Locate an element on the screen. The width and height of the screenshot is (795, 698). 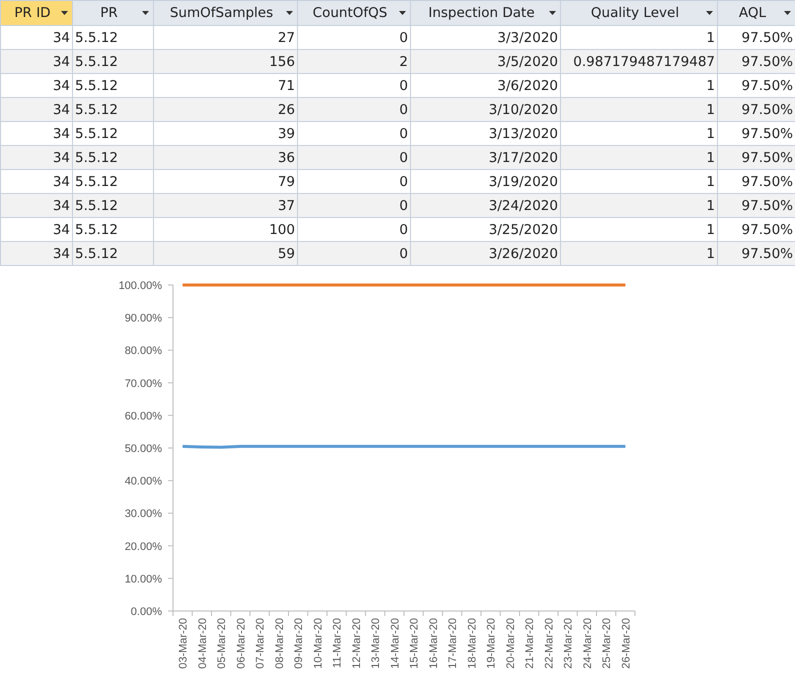
x-tick-label: 11-Mar-20 is located at coordinates (338, 643).